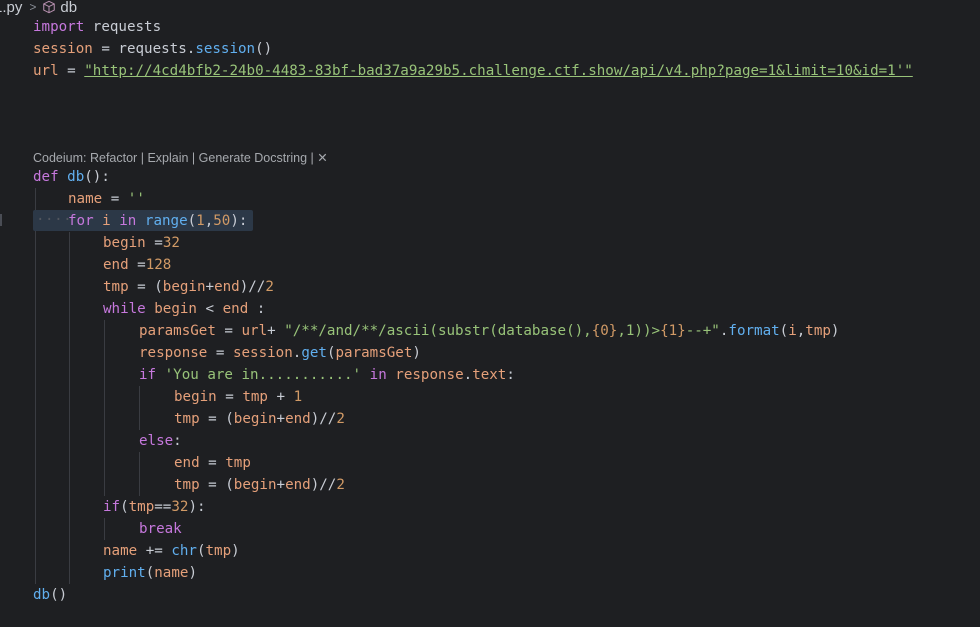 This screenshot has height=627, width=980. Describe the element at coordinates (253, 158) in the screenshot. I see `codelens-generate-docstring: Generate Docstring` at that location.